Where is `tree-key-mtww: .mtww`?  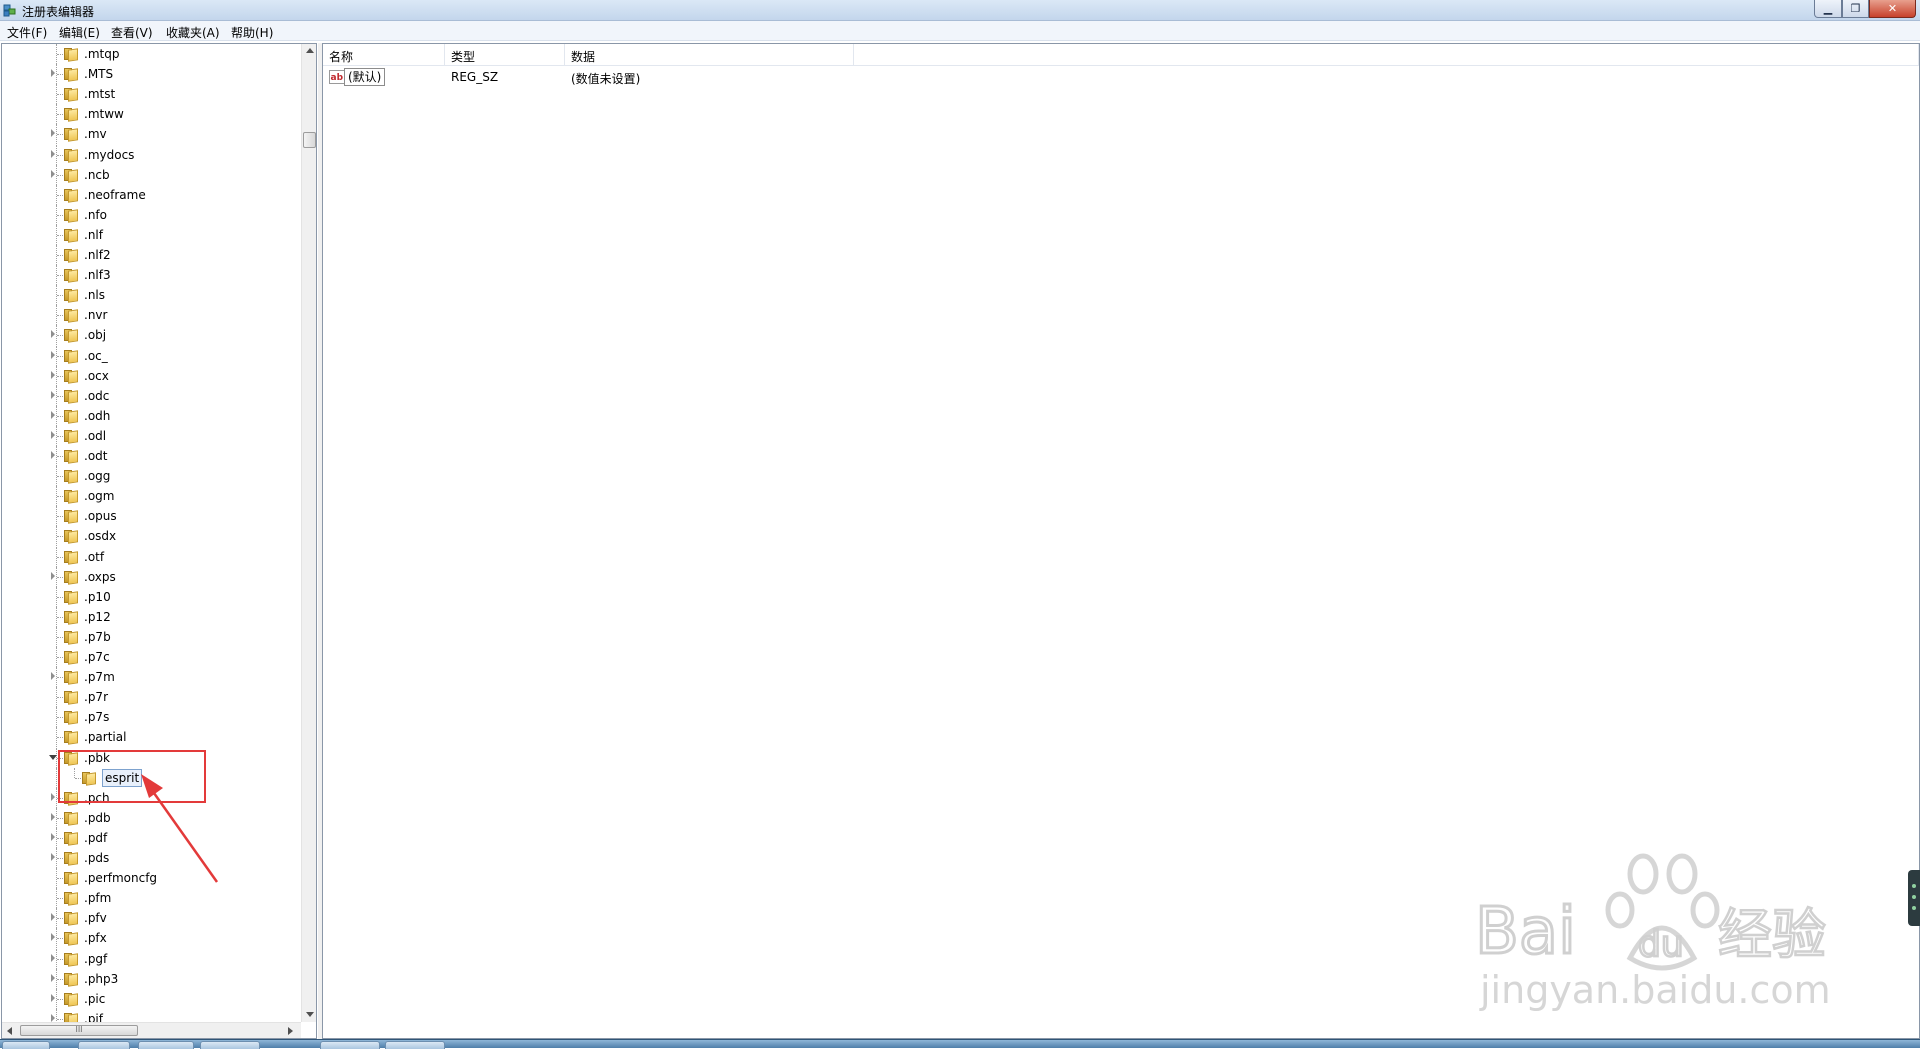 tree-key-mtww: .mtww is located at coordinates (151, 114).